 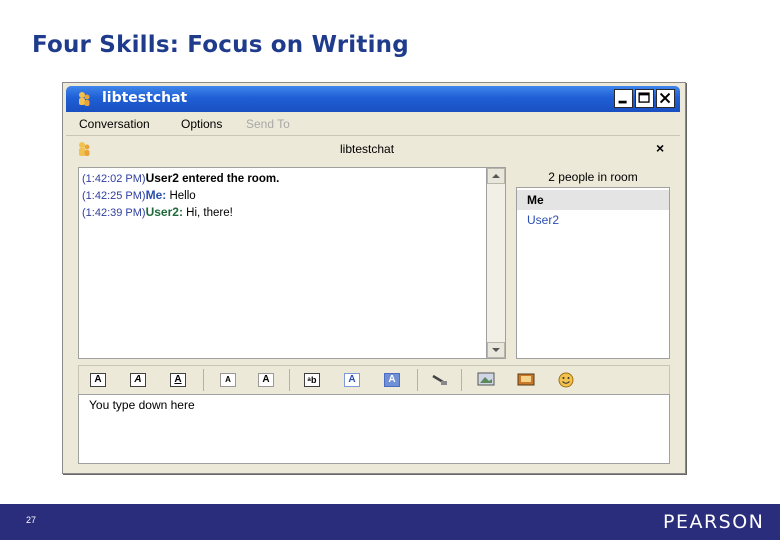 I want to click on bold-button: A, so click(x=98, y=380).